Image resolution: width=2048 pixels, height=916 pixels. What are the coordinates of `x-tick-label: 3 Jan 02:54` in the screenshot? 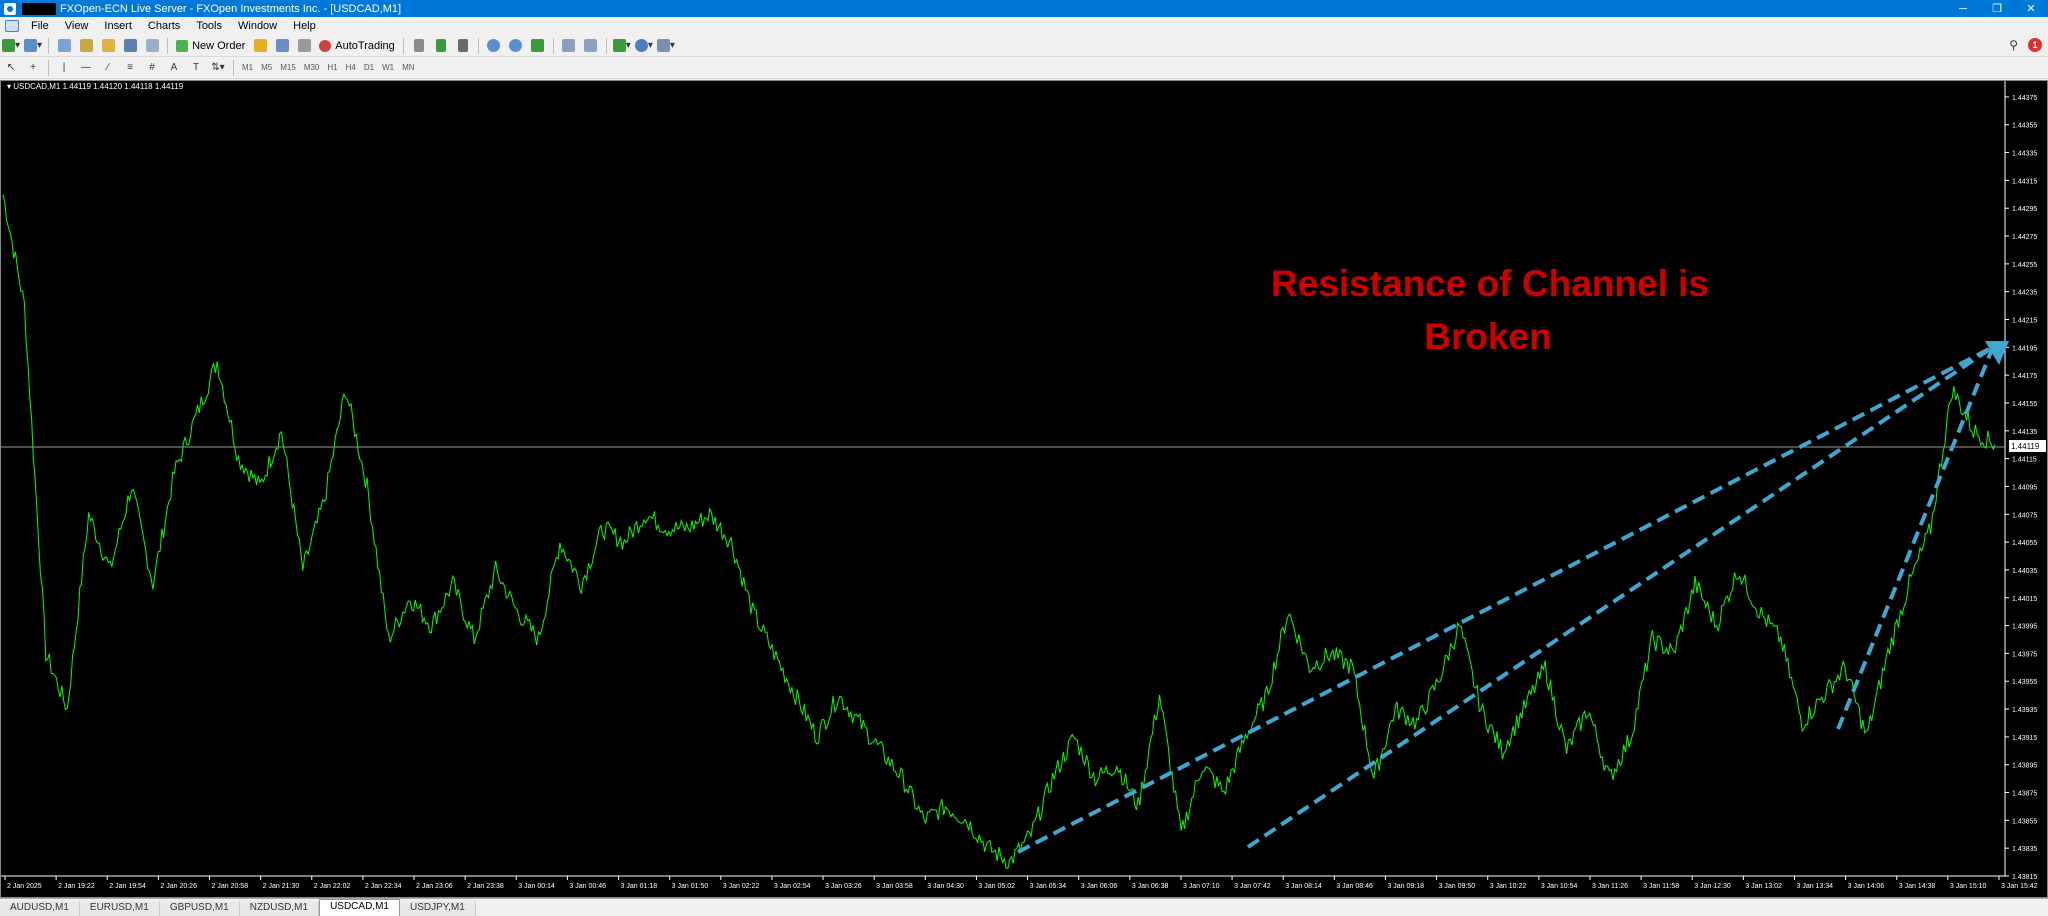 It's located at (792, 886).